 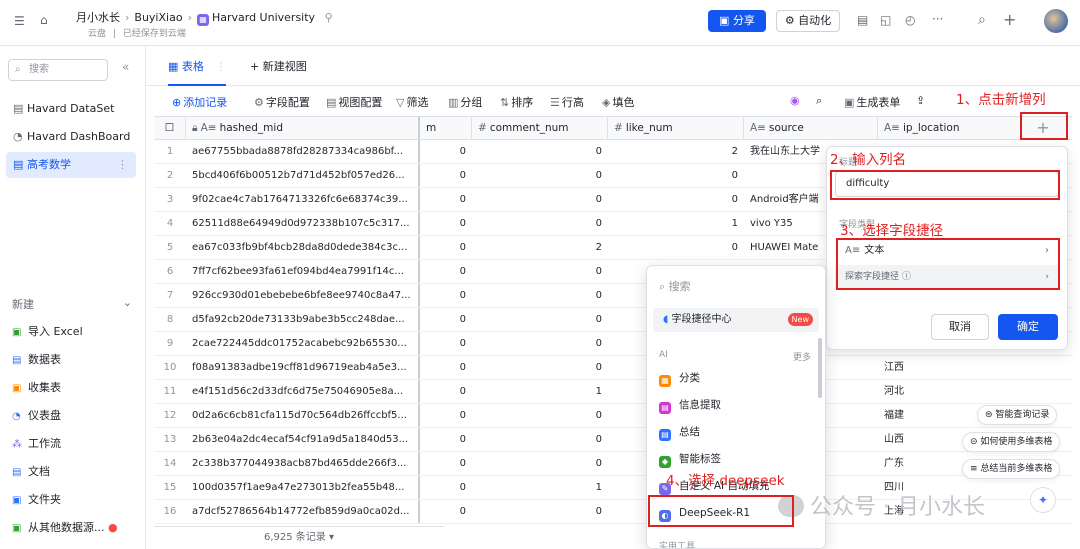 I want to click on breadcrumb-owner: BuyiXiao, so click(x=158, y=17).